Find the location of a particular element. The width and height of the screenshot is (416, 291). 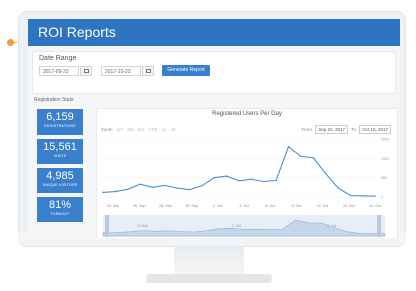

stat-card-registrations: 6,159 REGISTRATIONS is located at coordinates (60, 122).